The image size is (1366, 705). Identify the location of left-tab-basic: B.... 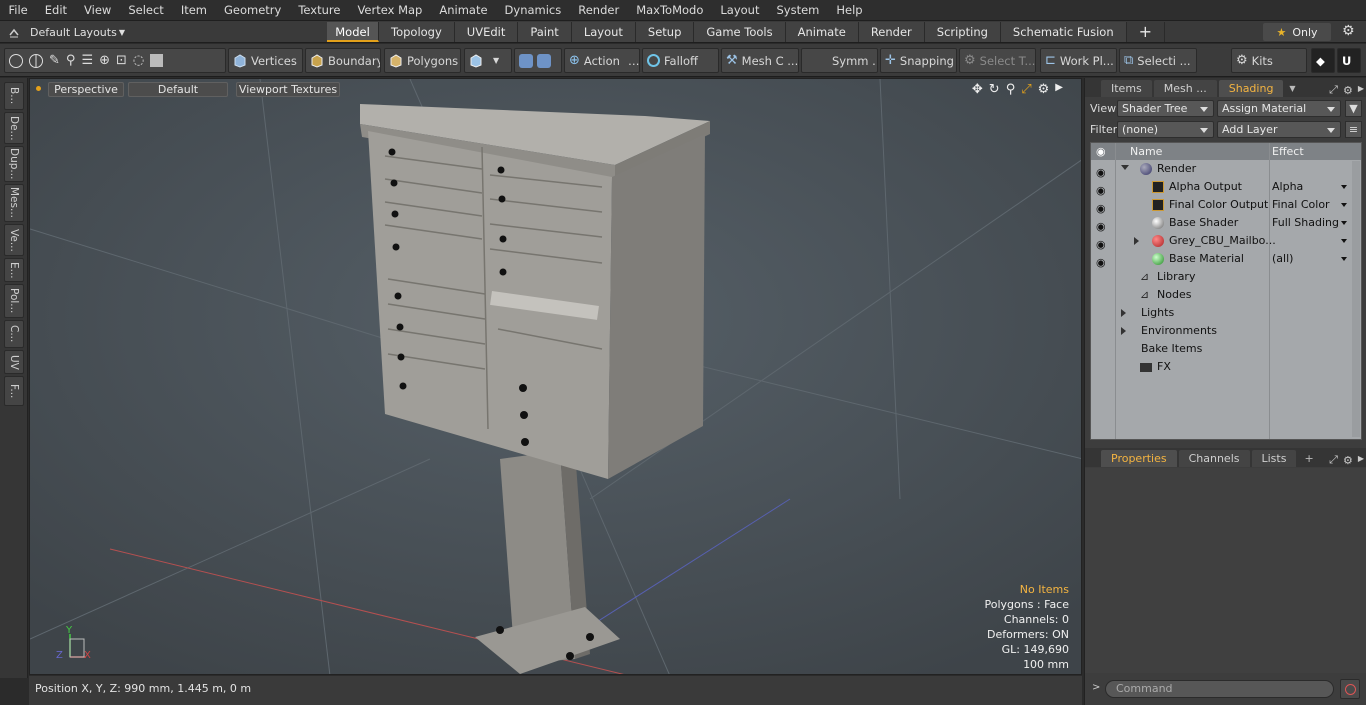
(14, 96).